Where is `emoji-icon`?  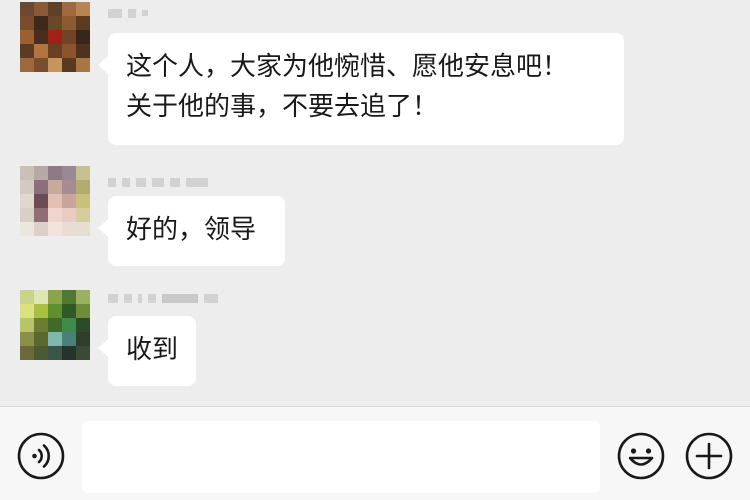 emoji-icon is located at coordinates (641, 456).